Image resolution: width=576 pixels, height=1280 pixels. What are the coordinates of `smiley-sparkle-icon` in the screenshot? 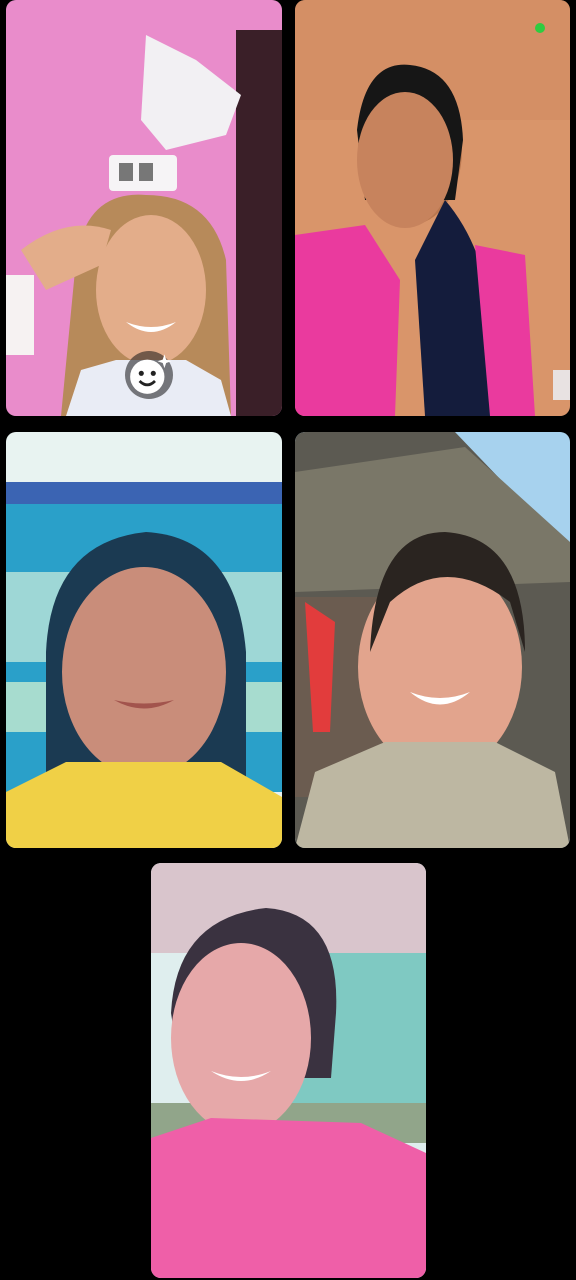 It's located at (151, 374).